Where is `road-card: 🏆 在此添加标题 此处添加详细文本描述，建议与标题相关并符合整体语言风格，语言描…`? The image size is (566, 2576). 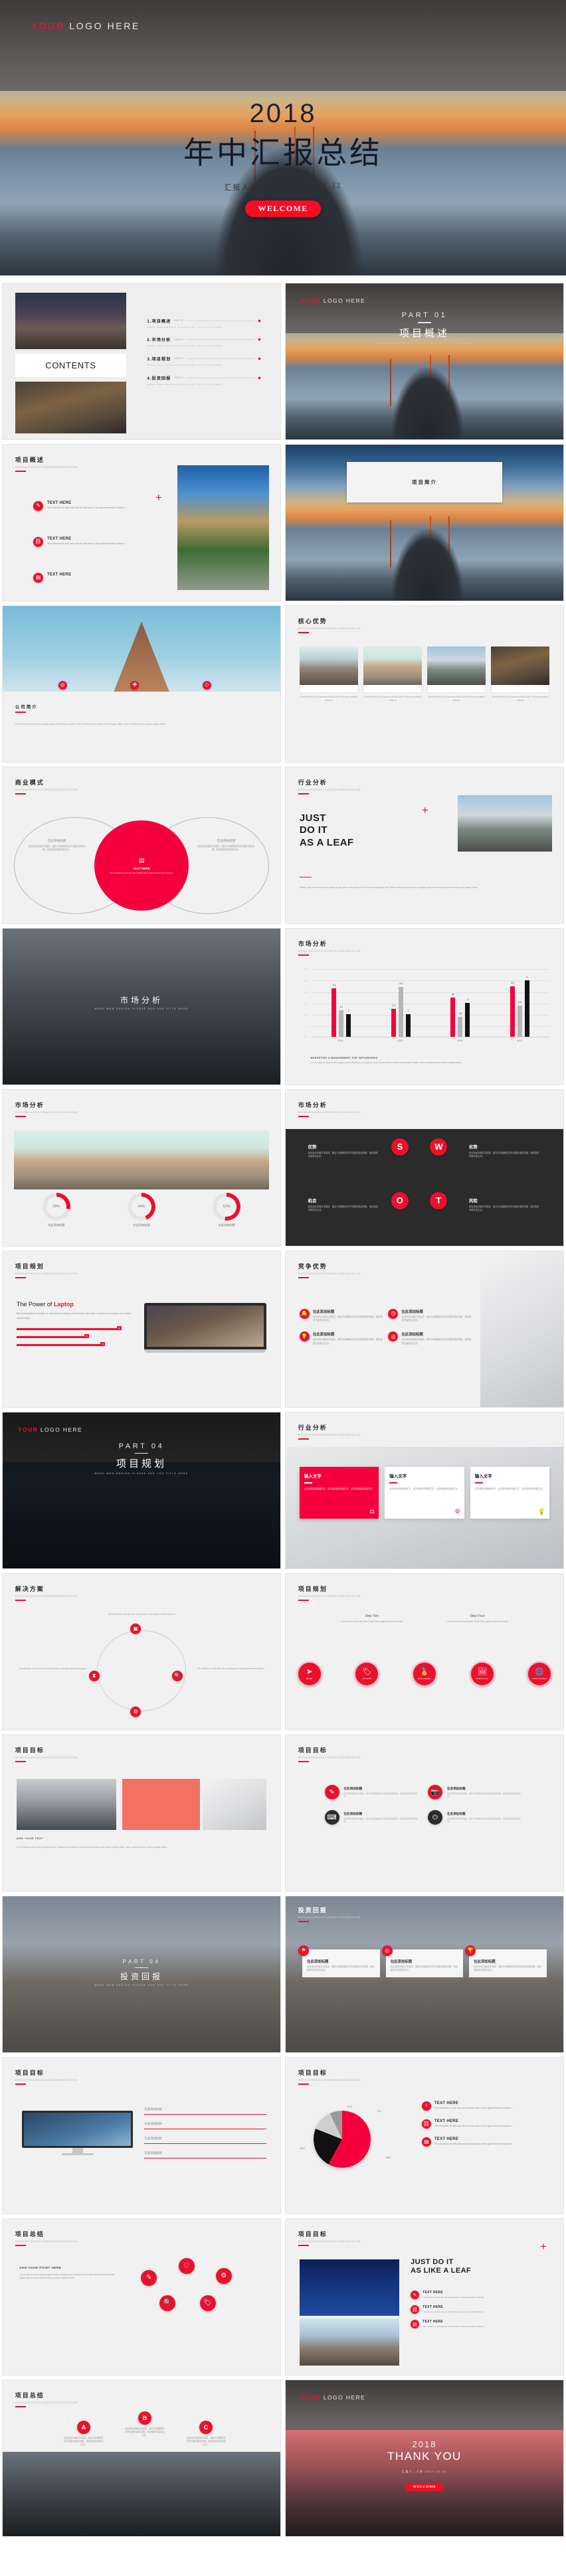
road-card: 🏆 在此添加标题 此处添加详细文本描述，建议与标题相关并符合整体语言风格，语言描… is located at coordinates (506, 1962).